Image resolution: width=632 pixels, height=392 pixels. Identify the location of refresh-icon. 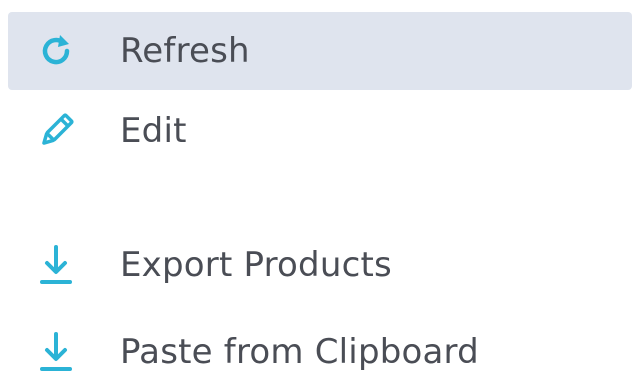
(56, 51).